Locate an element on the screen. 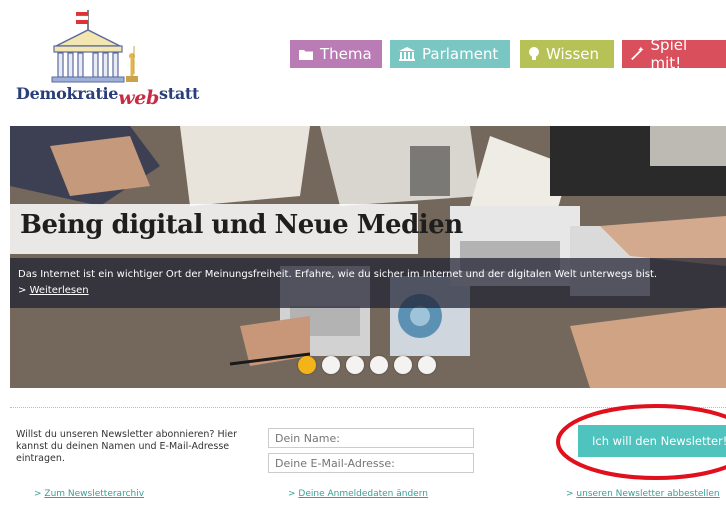 This screenshot has width=726, height=508. nav-parlament: Parlament is located at coordinates (450, 54).